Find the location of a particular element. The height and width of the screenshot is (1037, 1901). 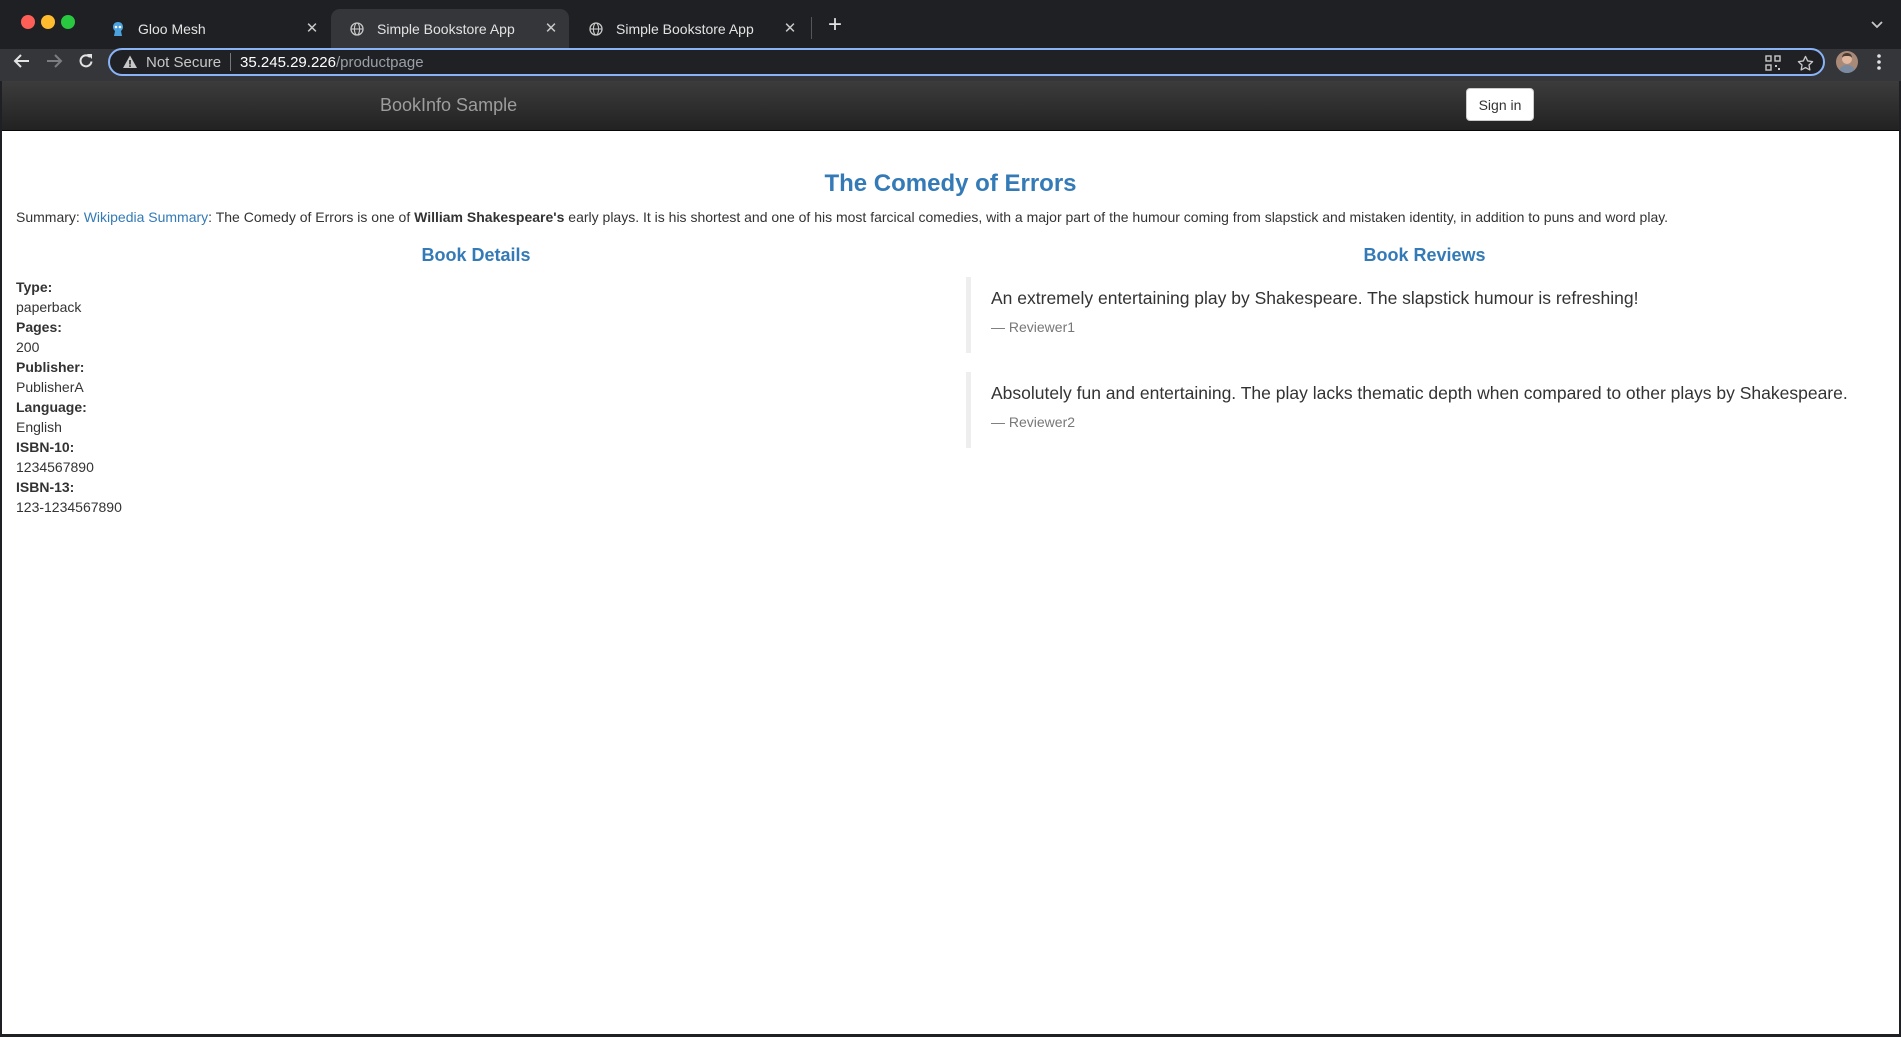

detail-value-pages: 200 is located at coordinates (28, 347).